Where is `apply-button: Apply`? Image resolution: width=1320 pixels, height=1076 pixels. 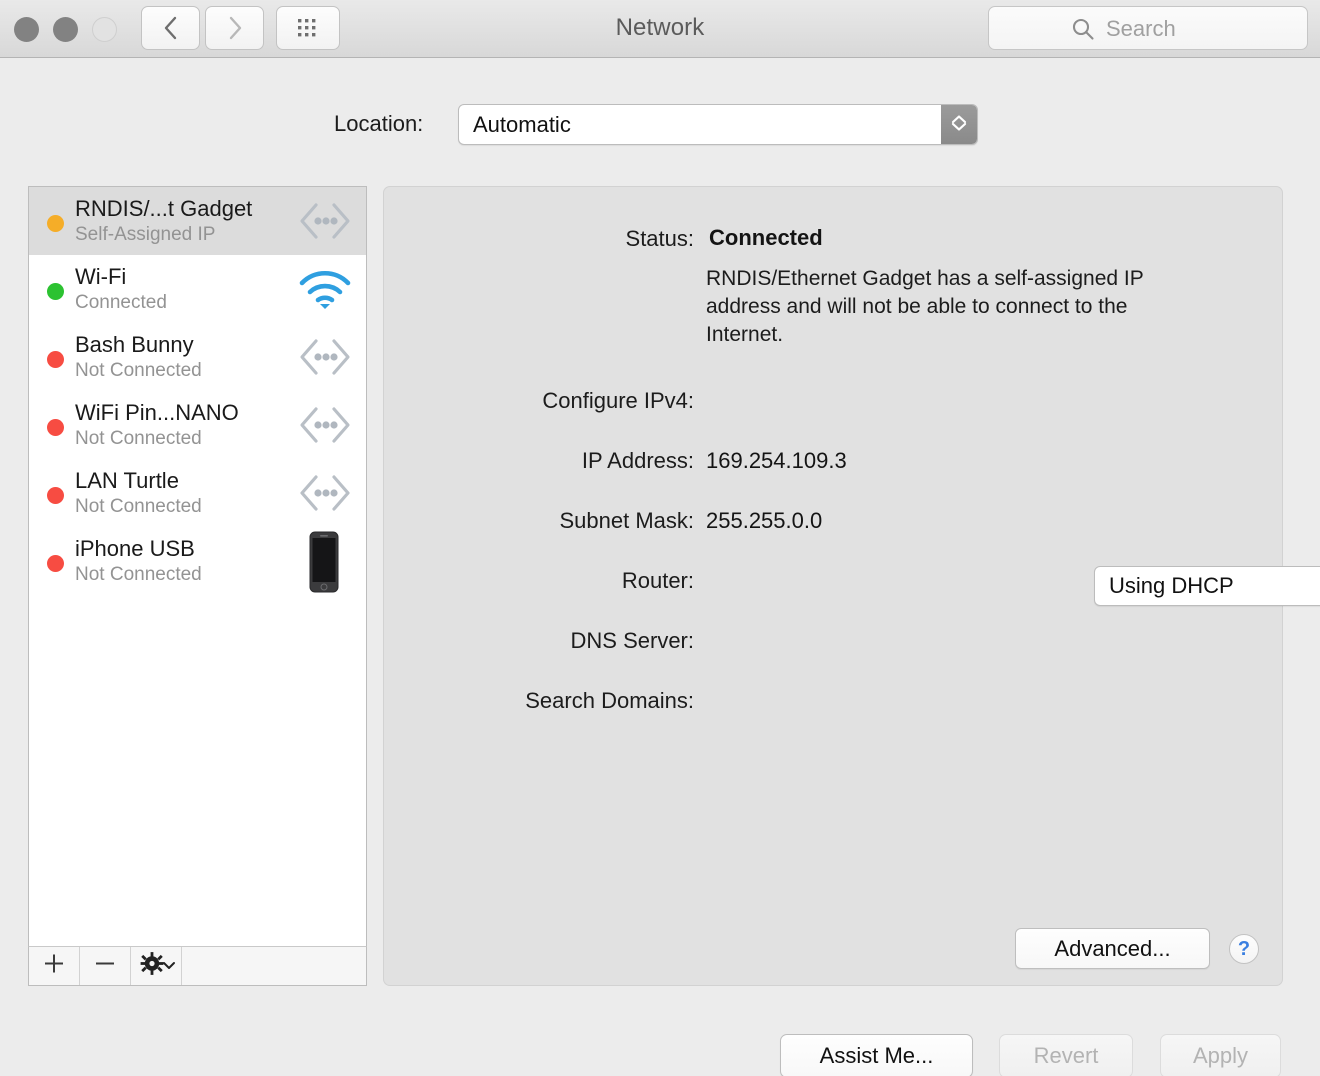
apply-button: Apply is located at coordinates (1220, 1055).